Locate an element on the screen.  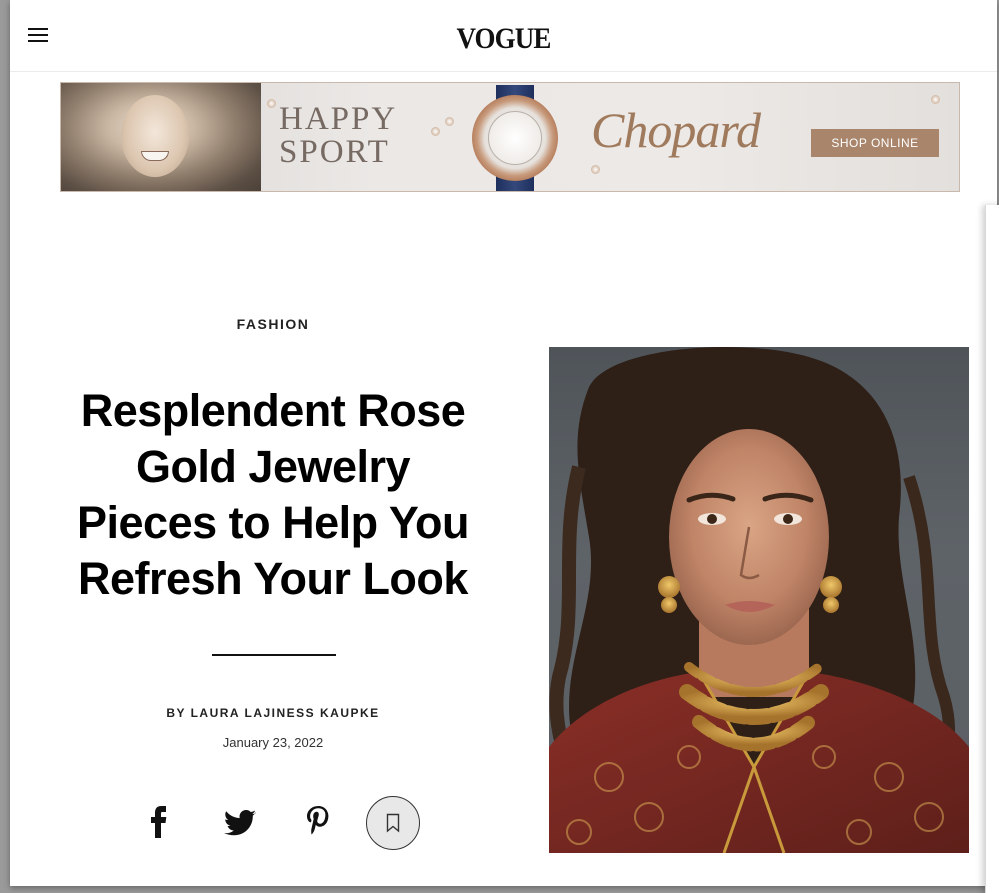
ad-brand-logo: Chopard is located at coordinates (676, 130).